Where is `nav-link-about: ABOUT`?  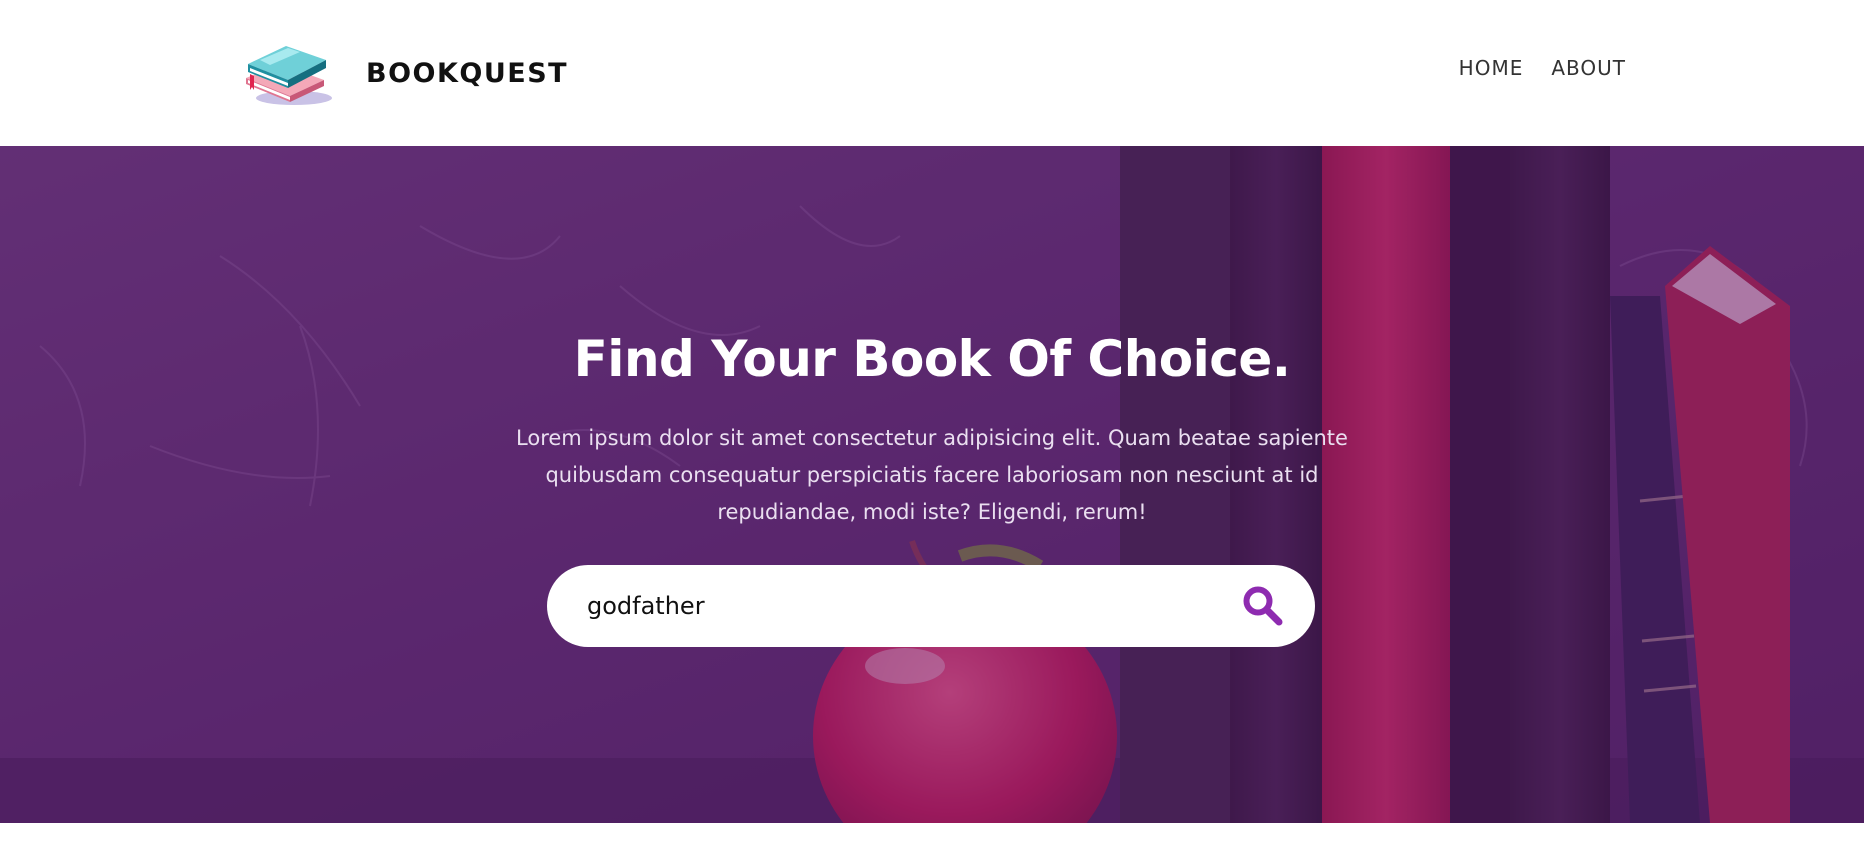 nav-link-about: ABOUT is located at coordinates (1588, 68).